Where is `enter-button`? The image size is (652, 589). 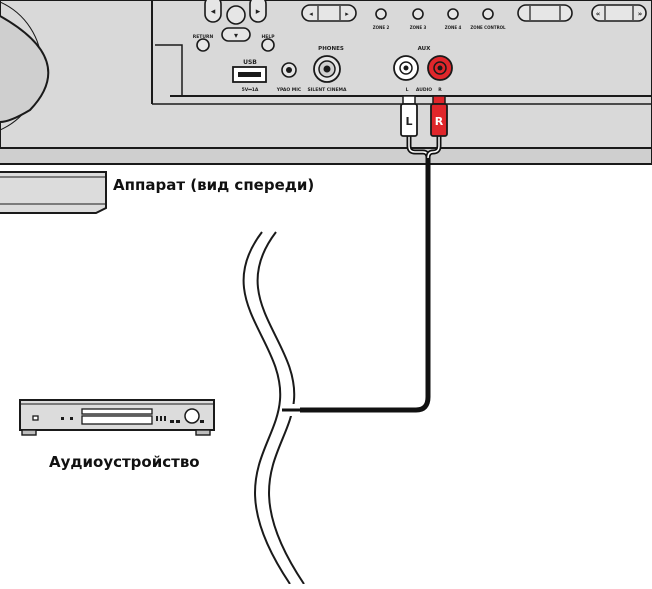 enter-button is located at coordinates (236, 15).